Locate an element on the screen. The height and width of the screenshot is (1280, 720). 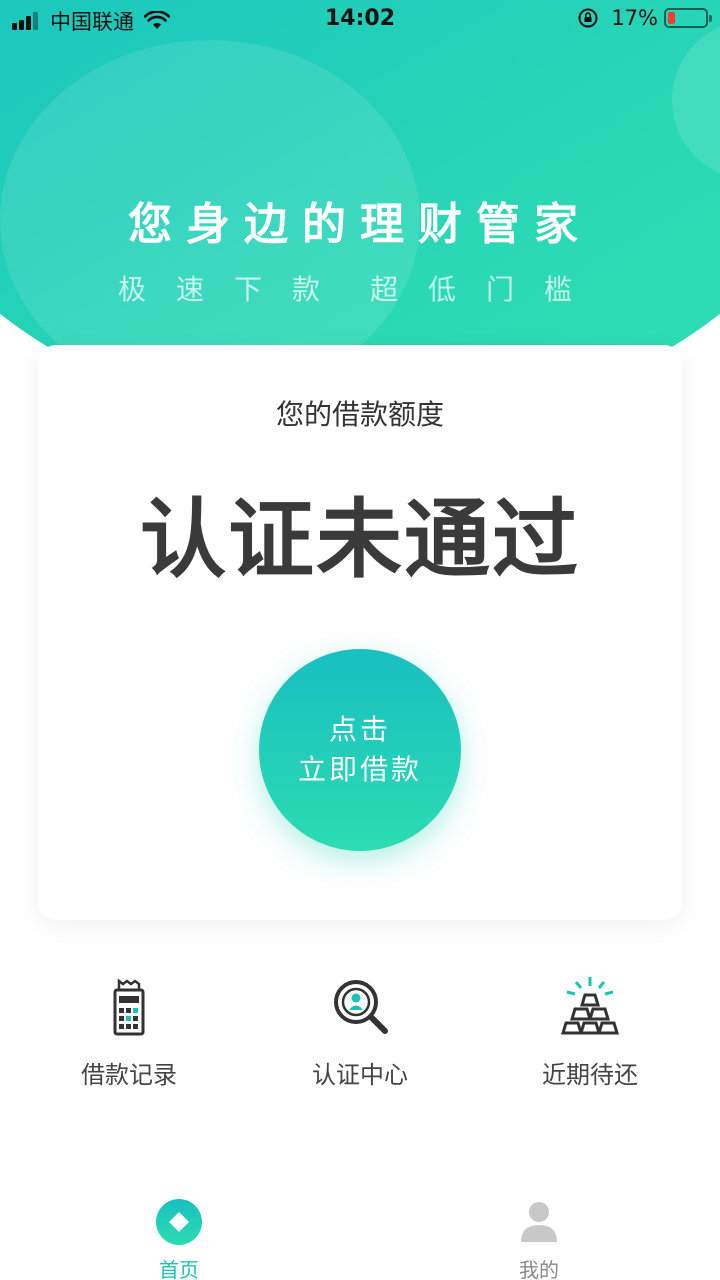
sub-slogan: 极速下款 超低门槛 is located at coordinates (360, 288).